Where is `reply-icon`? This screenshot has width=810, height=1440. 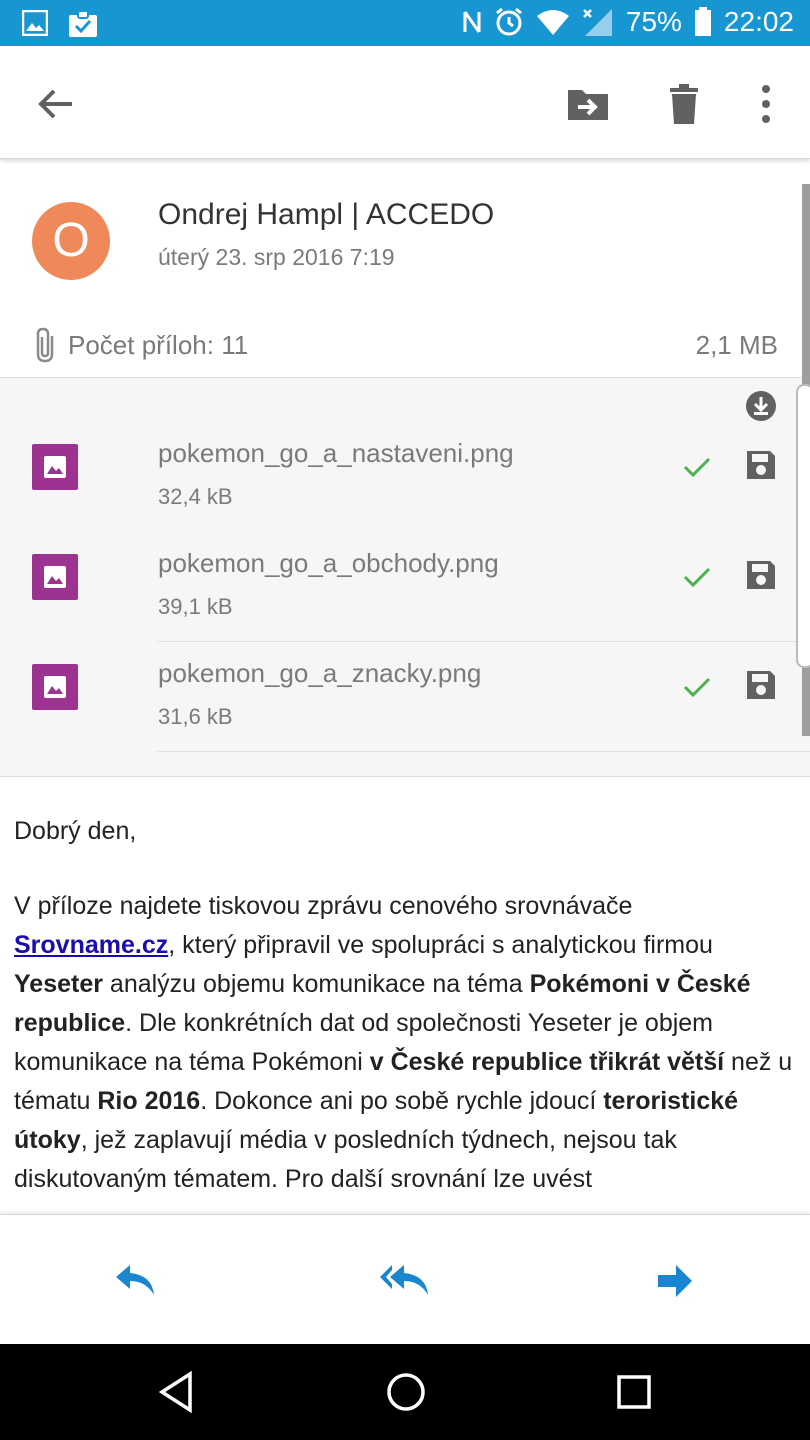 reply-icon is located at coordinates (135, 1280).